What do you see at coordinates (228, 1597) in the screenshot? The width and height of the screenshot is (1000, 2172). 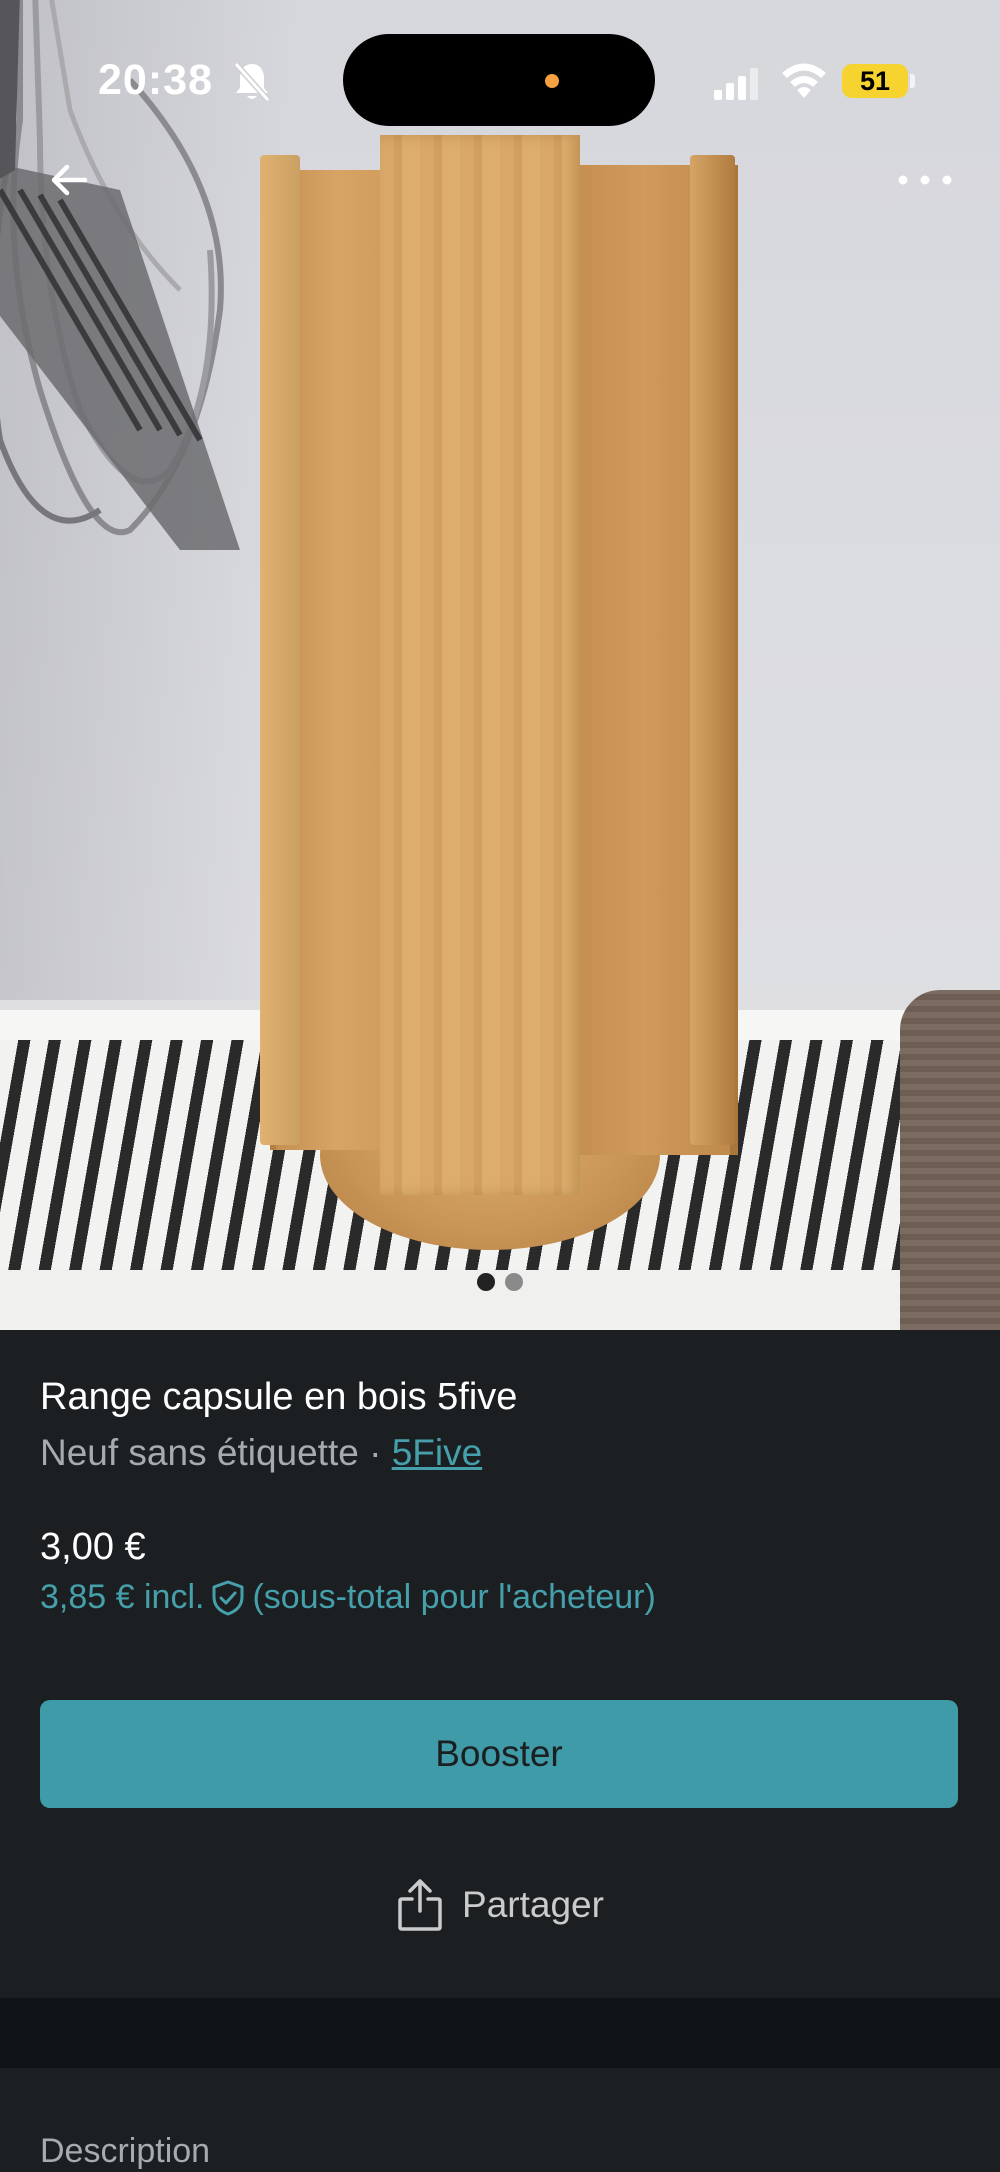 I see `shield-check-icon` at bounding box center [228, 1597].